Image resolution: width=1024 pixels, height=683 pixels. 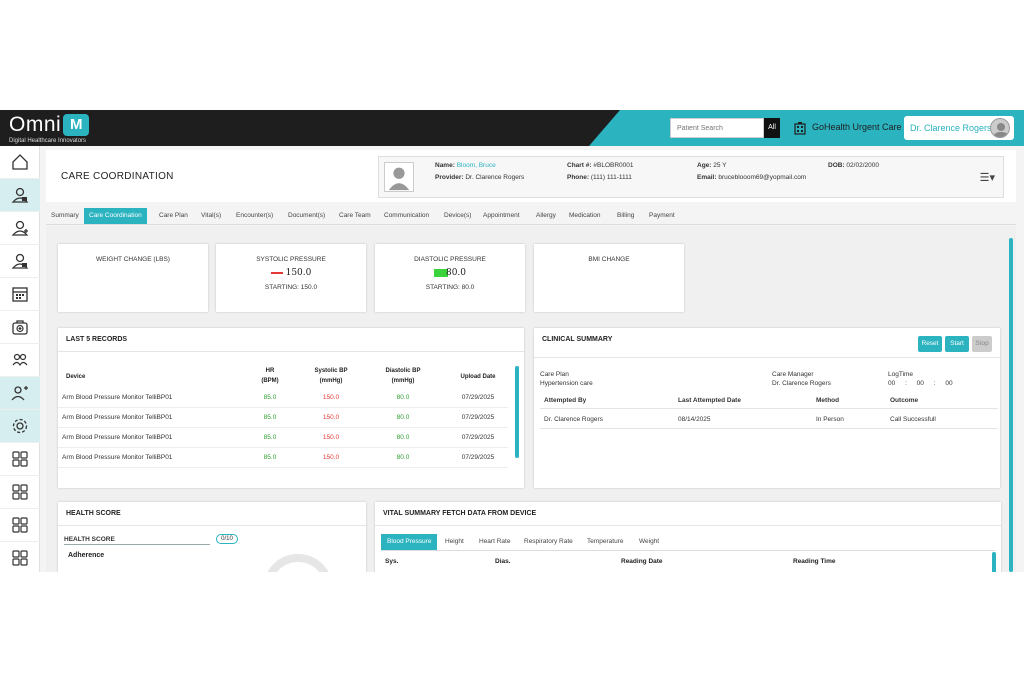 I want to click on vital-tab-temperature: Temperature, so click(x=605, y=542).